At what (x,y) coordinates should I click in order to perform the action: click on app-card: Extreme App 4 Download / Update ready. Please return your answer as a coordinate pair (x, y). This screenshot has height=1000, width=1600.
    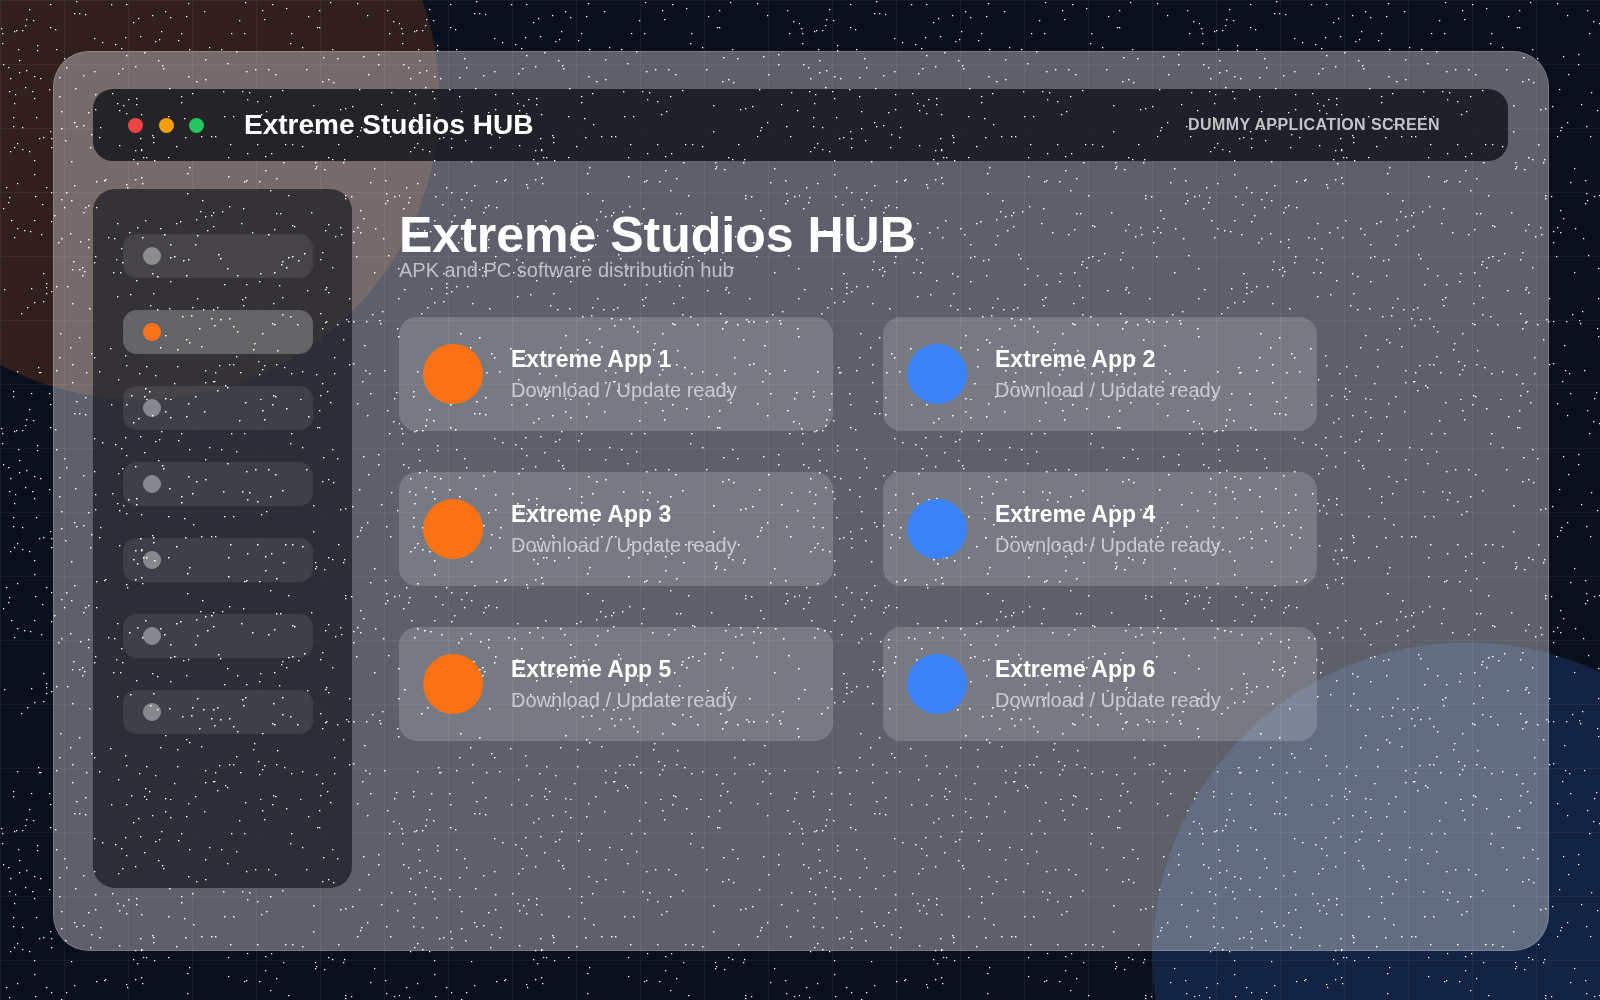
    Looking at the image, I should click on (1100, 529).